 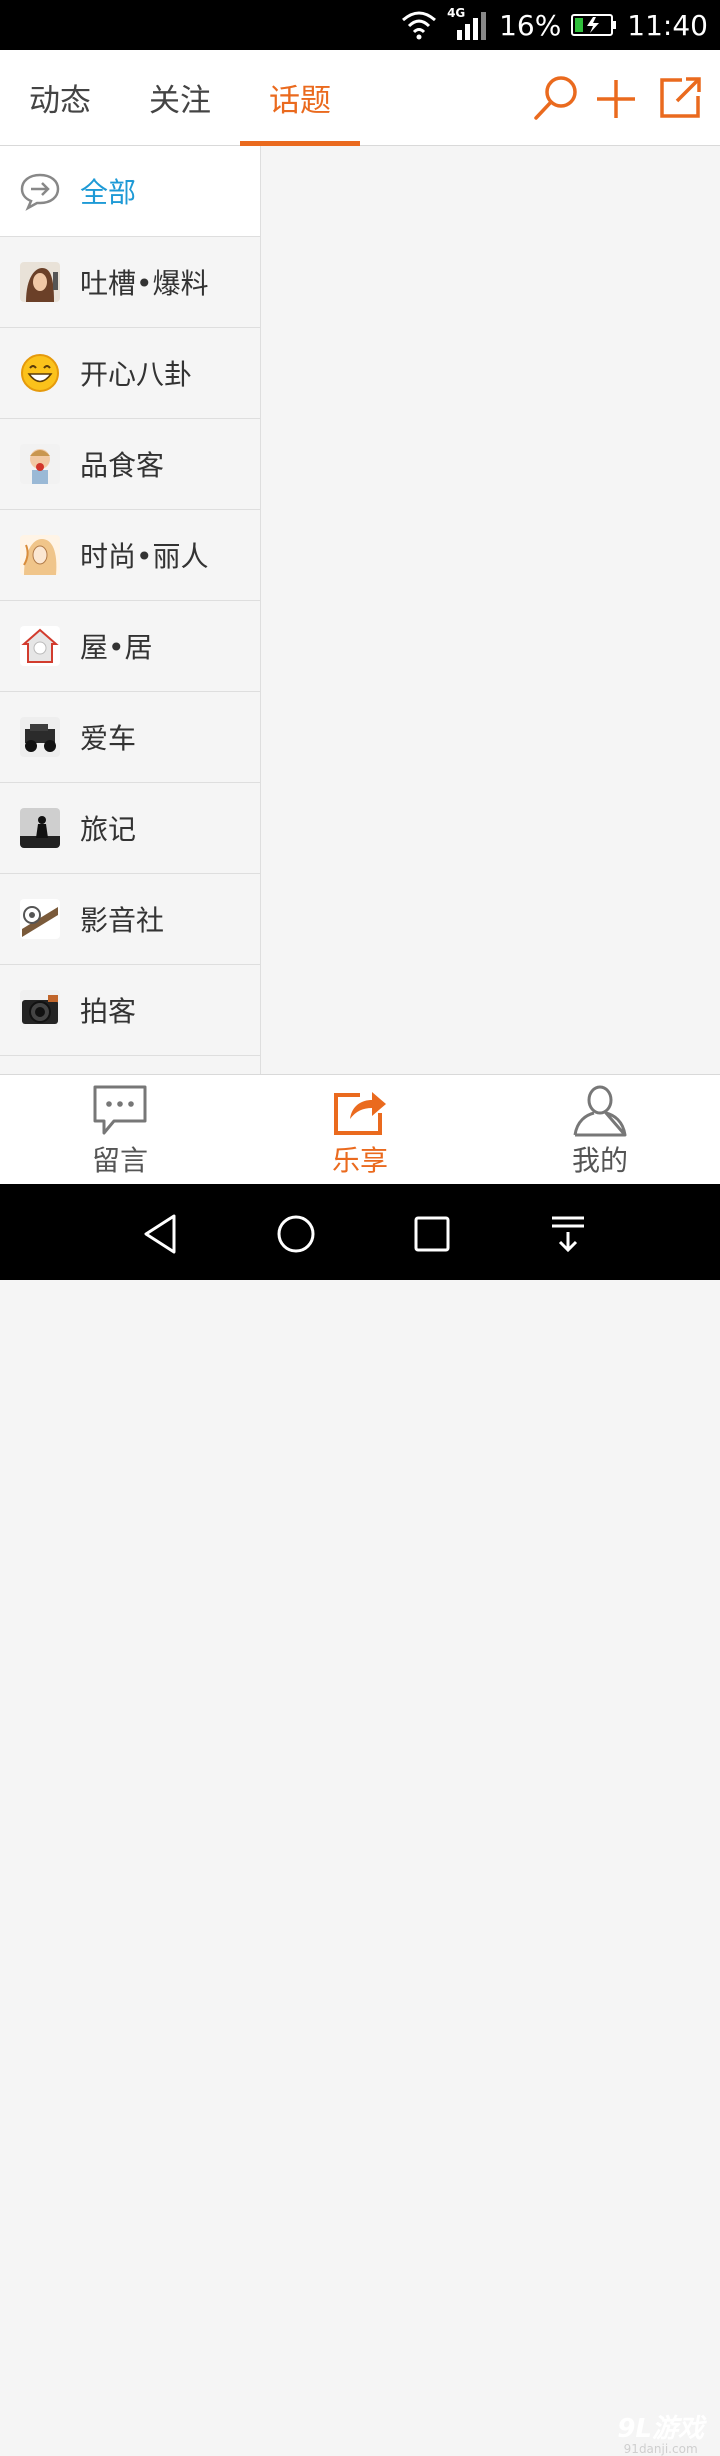 What do you see at coordinates (144, 283) in the screenshot?
I see `sidebar-item-label: 吐槽•爆料` at bounding box center [144, 283].